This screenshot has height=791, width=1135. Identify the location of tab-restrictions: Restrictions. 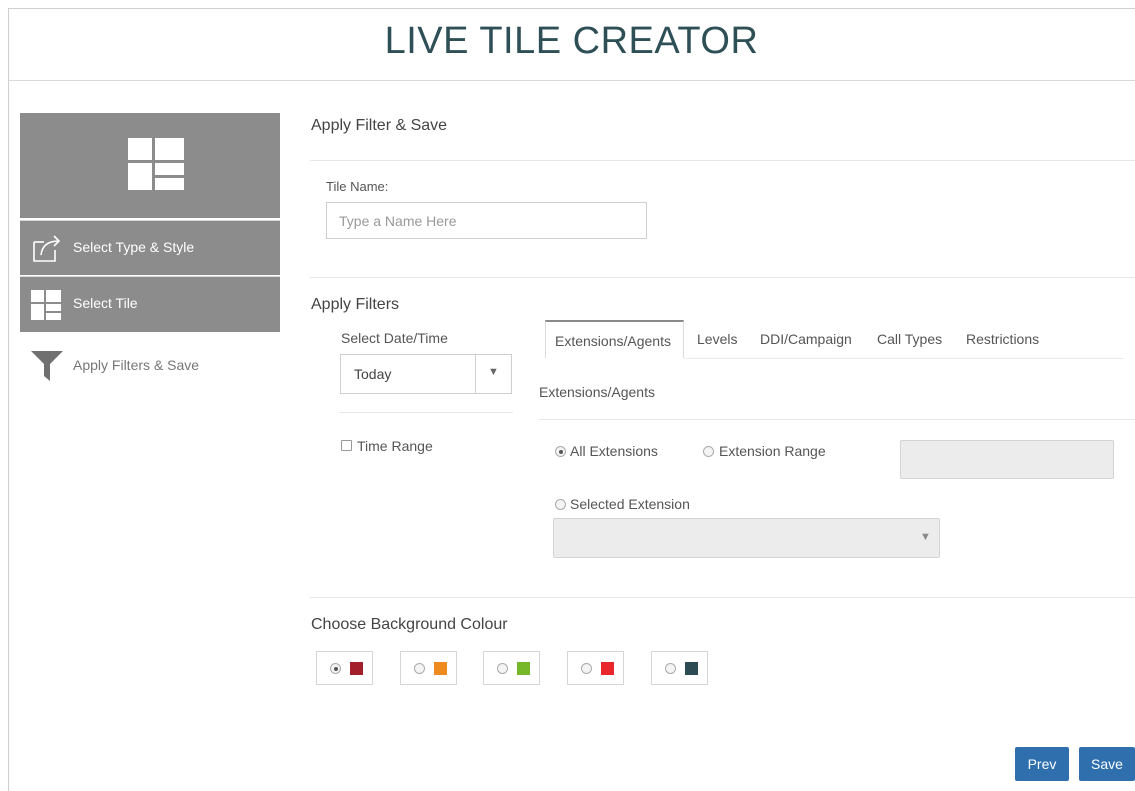
(1005, 339).